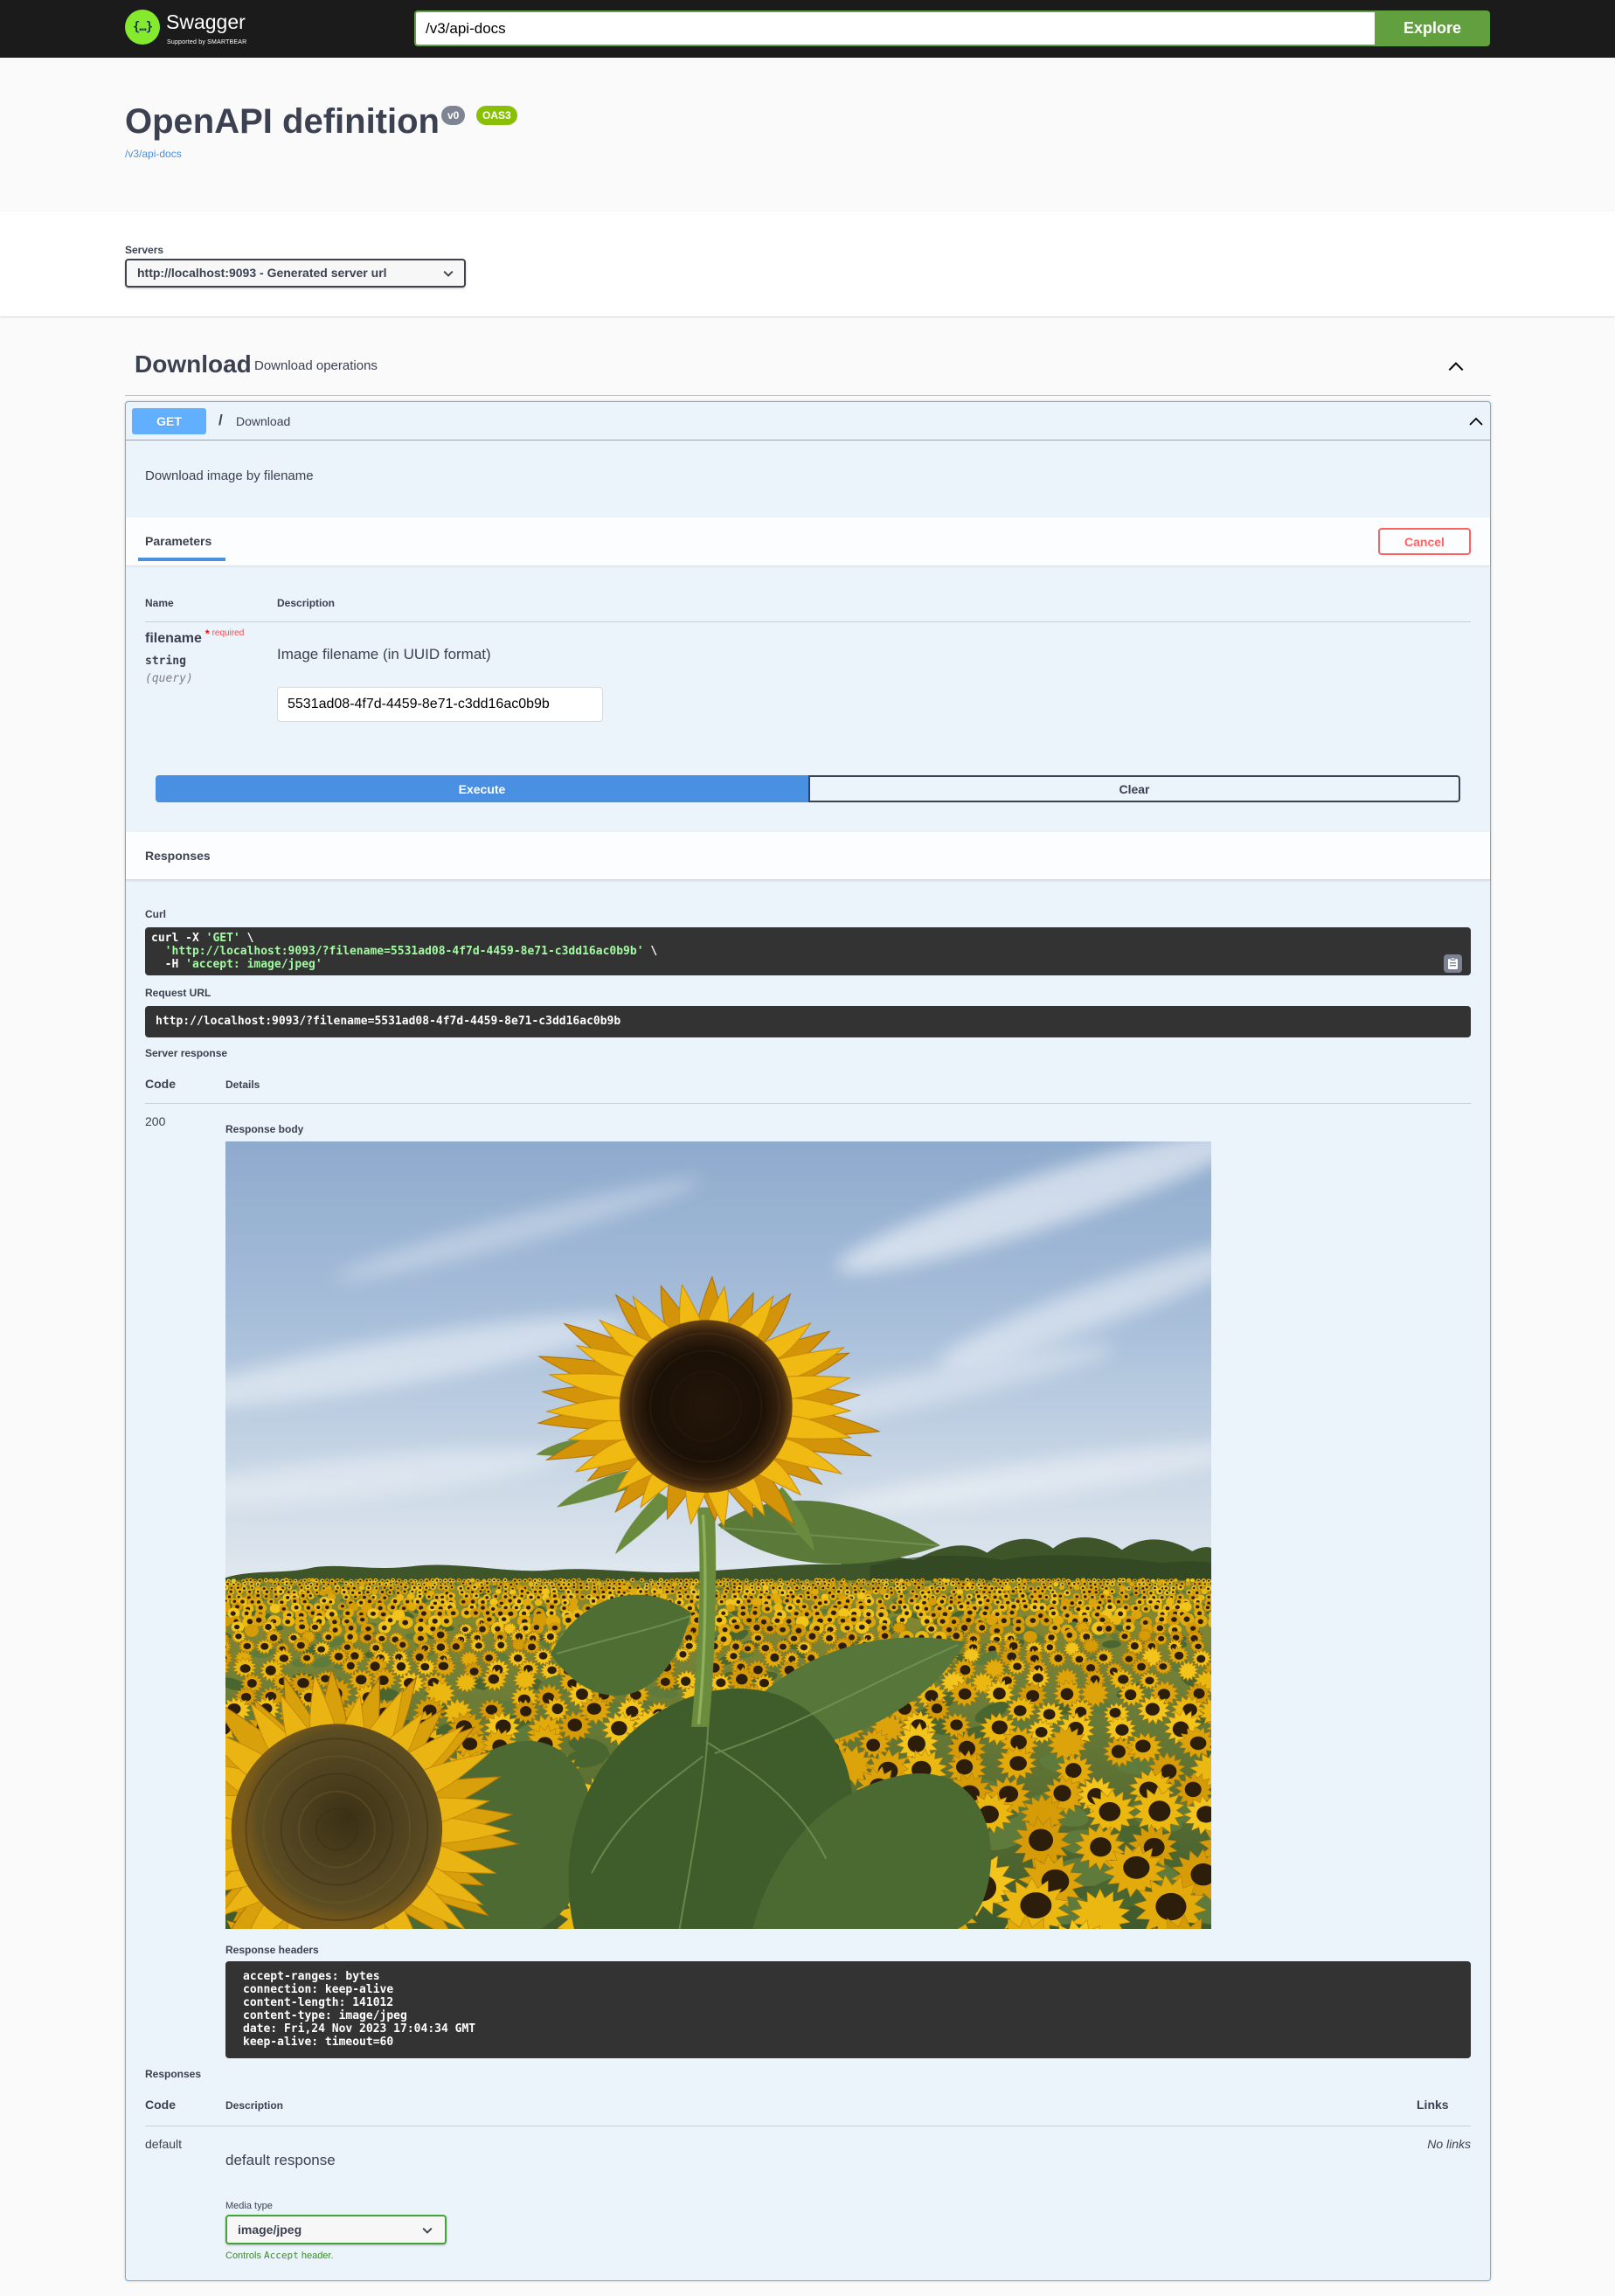 The width and height of the screenshot is (1615, 2296). Describe the element at coordinates (482, 788) in the screenshot. I see `execute-button: Execute` at that location.